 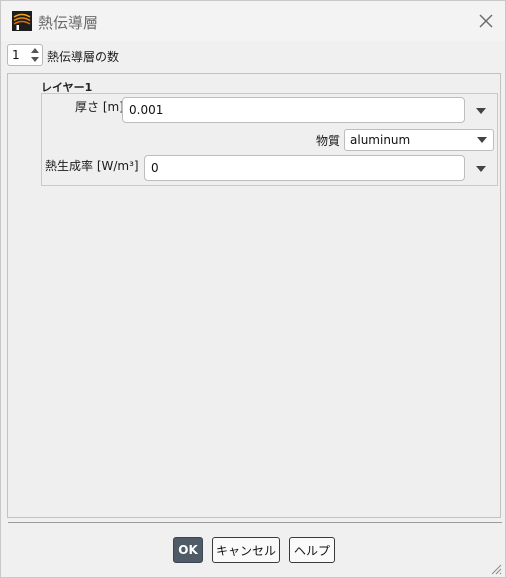 What do you see at coordinates (21, 55) in the screenshot?
I see `layers-count-input` at bounding box center [21, 55].